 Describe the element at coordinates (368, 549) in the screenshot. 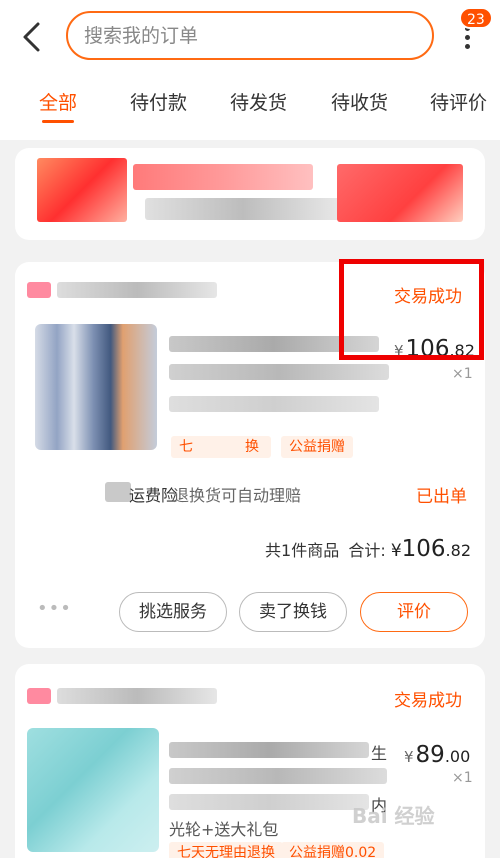

I see `order-summary: 共1件商品 合计: ¥106.82` at that location.